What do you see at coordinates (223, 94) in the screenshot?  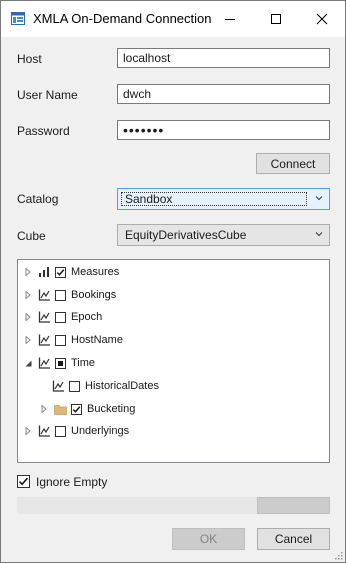 I see `user-name-input: dwch` at bounding box center [223, 94].